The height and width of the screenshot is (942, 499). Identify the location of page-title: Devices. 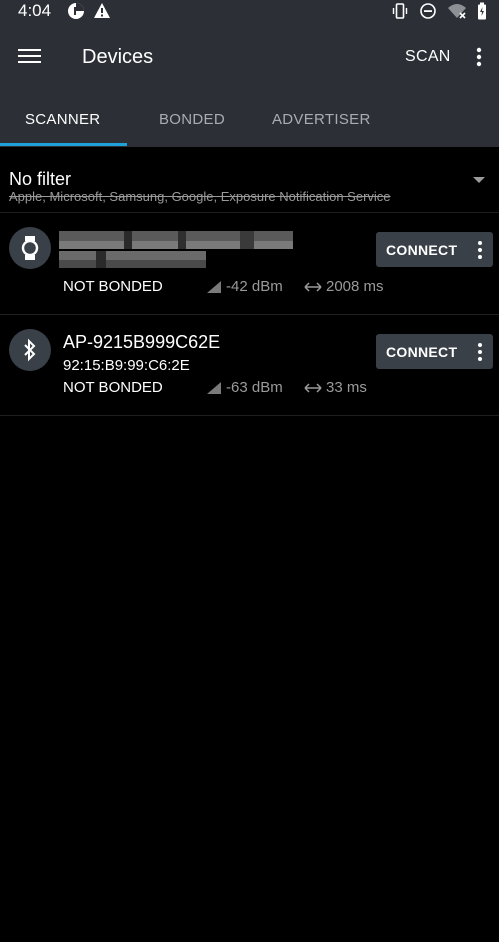
(118, 57).